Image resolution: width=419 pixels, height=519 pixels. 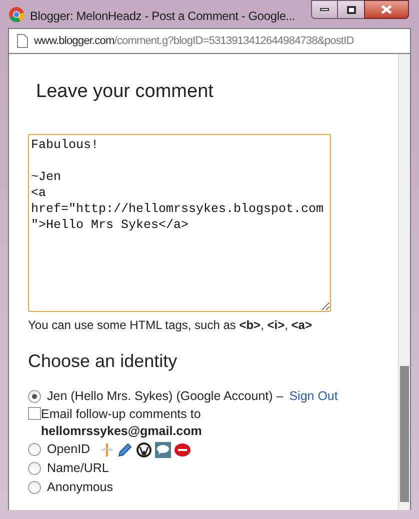 I want to click on address-bar: www.blogger.com/comment.g?blogID=5313913412644984738&postID, so click(x=209, y=41).